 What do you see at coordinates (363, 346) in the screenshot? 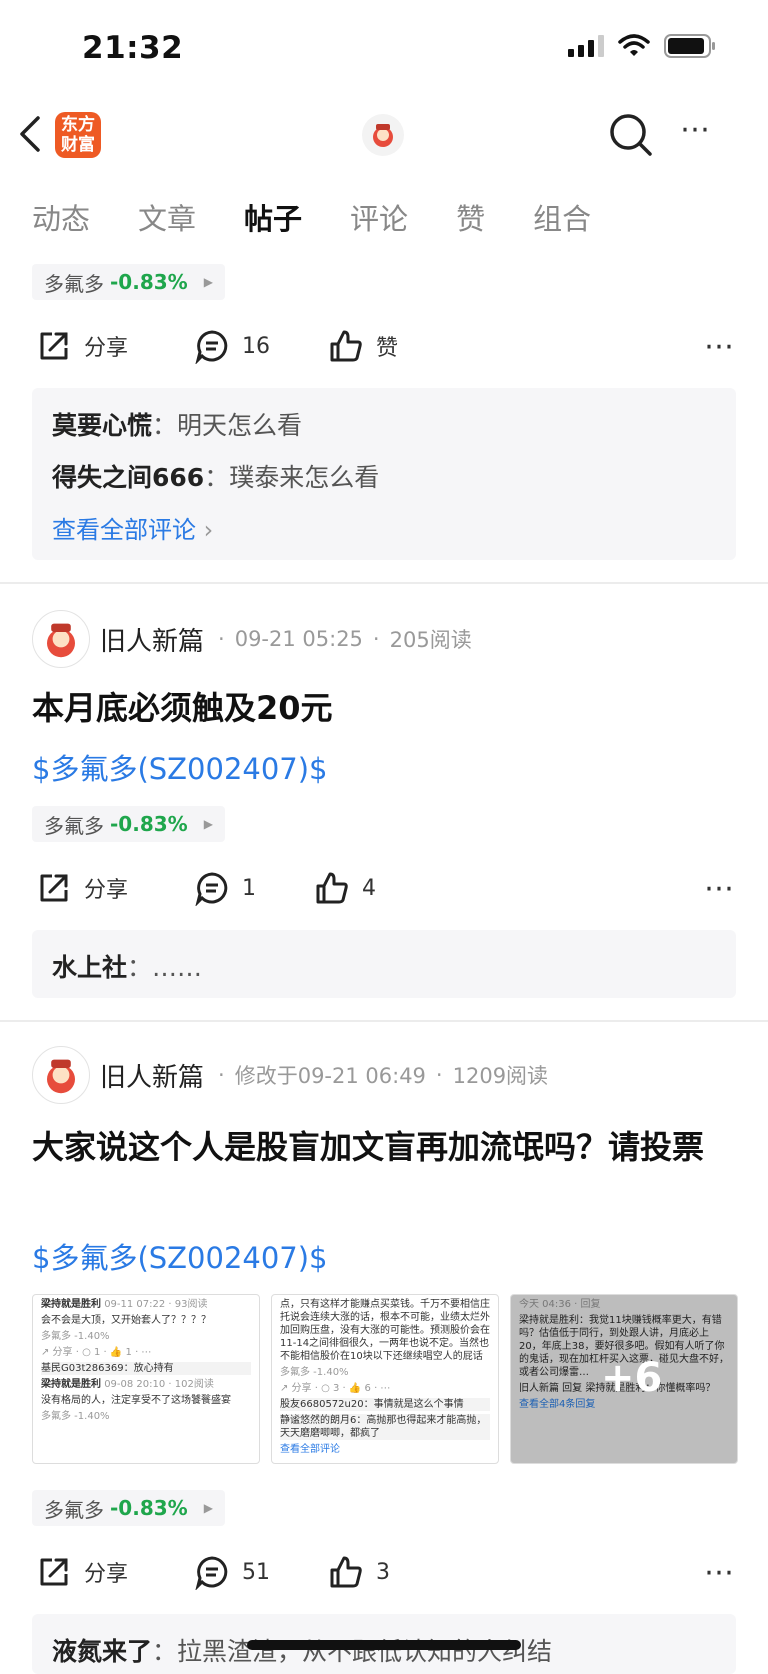
I see `like-button: 赞` at bounding box center [363, 346].